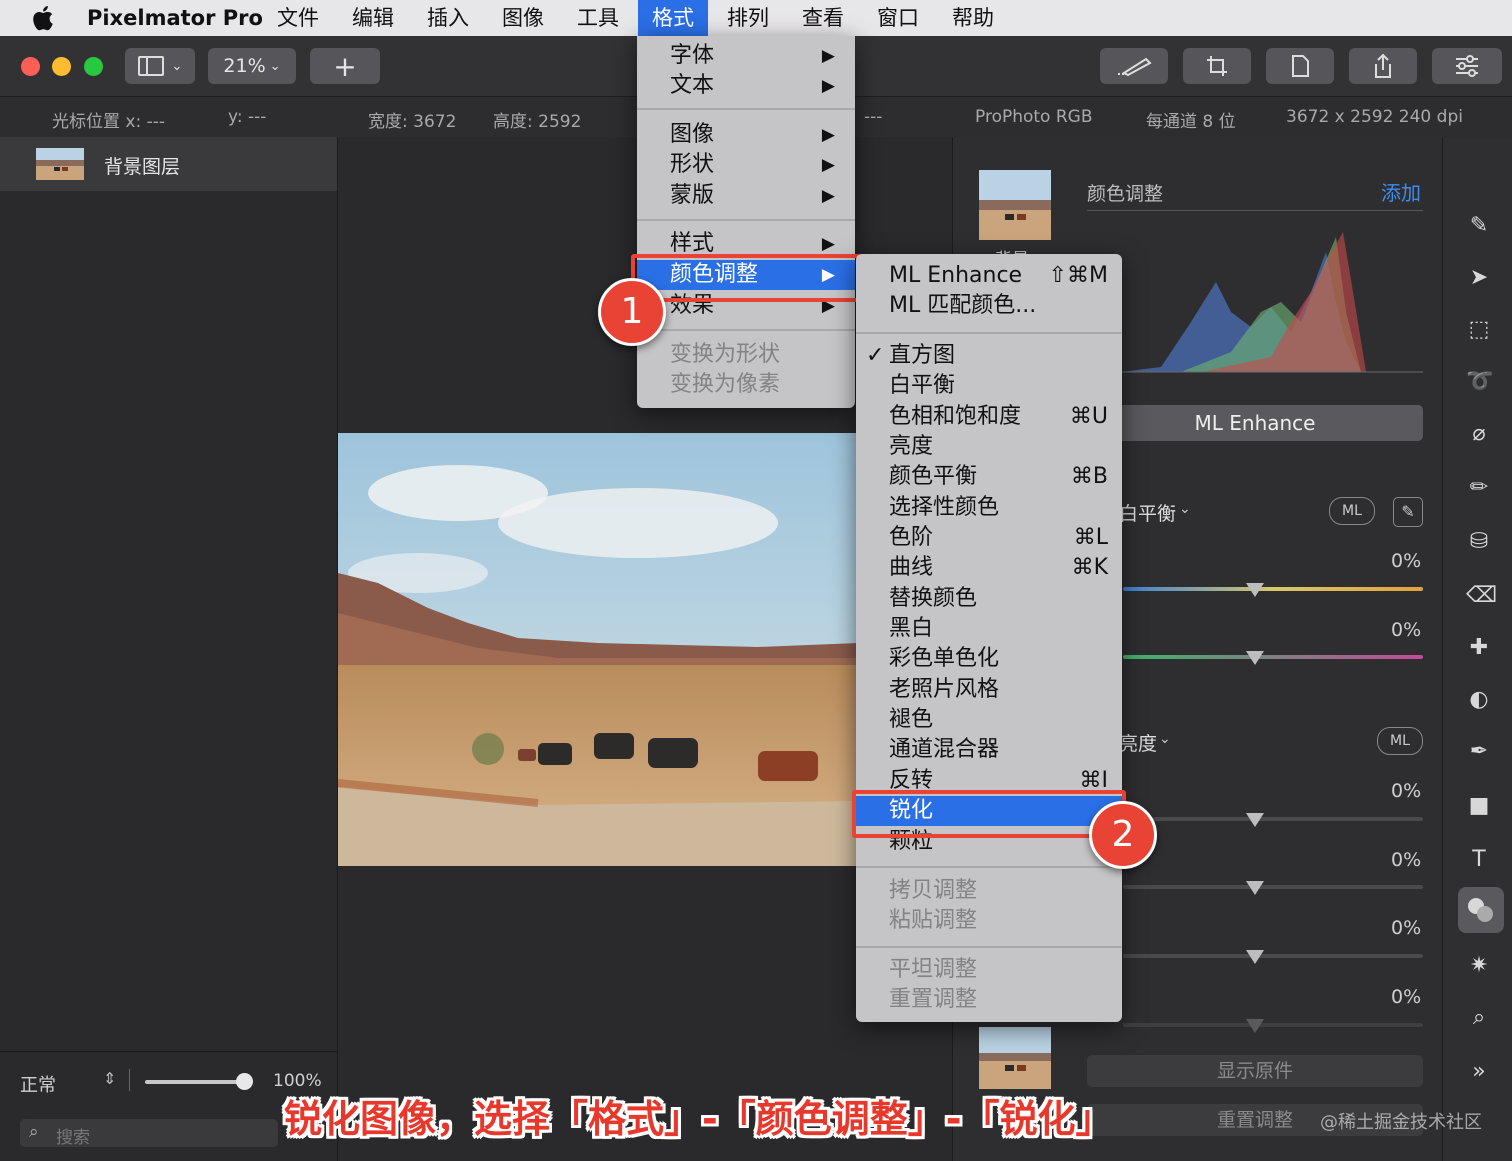 The image size is (1512, 1161). I want to click on menu-item-replace-color: 替换颜色, so click(989, 599).